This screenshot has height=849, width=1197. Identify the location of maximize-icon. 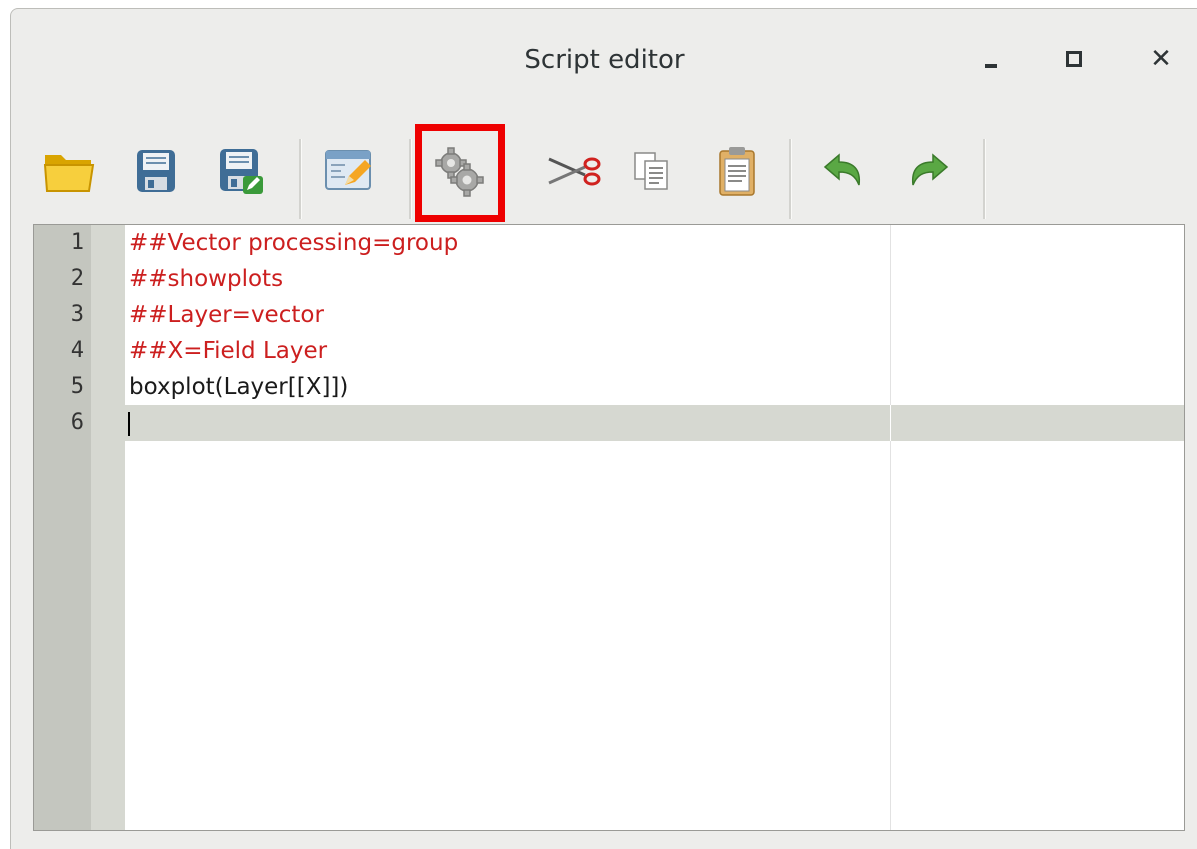
(1074, 59).